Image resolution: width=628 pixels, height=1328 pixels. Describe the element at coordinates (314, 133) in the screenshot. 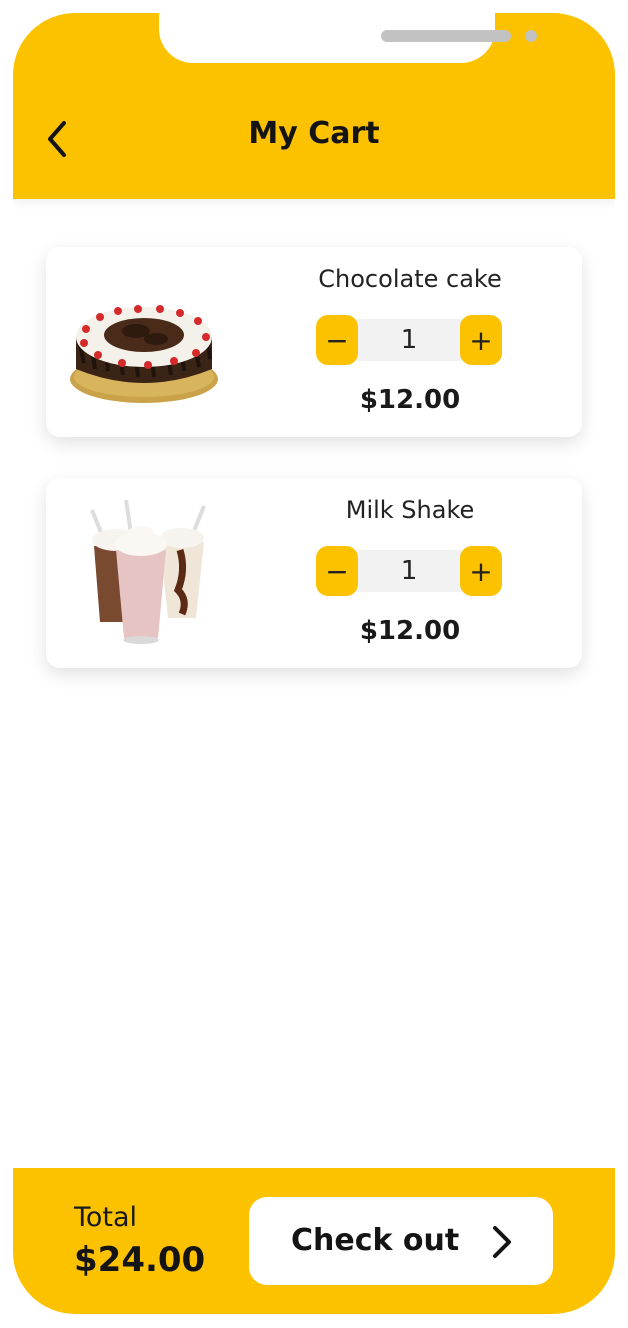

I see `page-title: My Cart` at that location.